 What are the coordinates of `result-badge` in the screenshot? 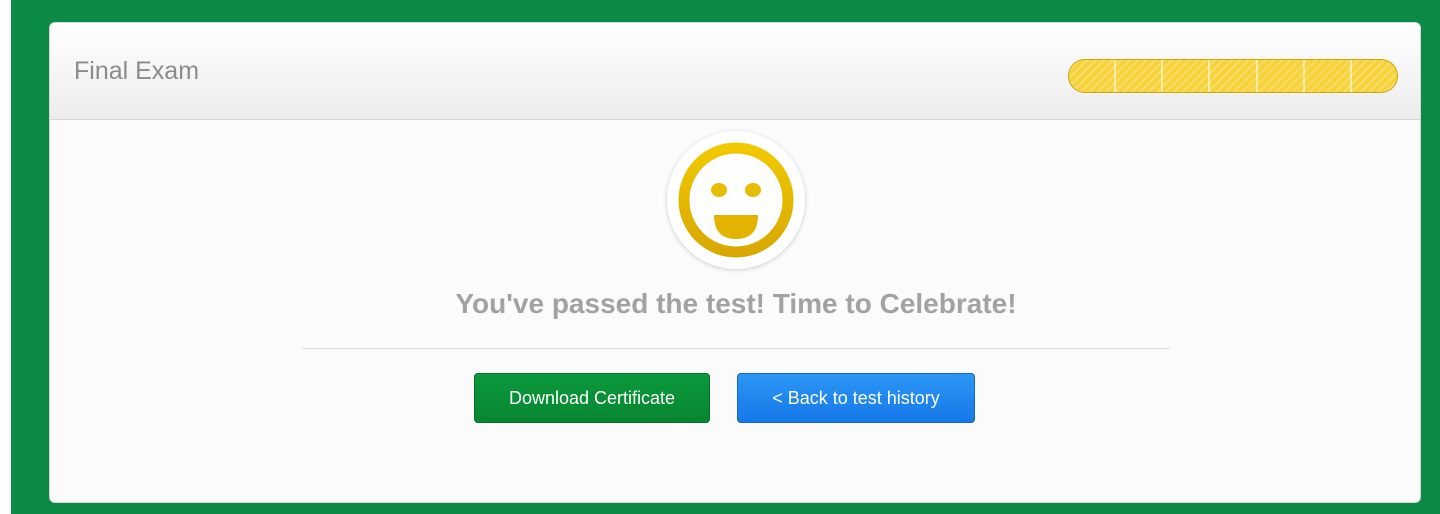 It's located at (736, 200).